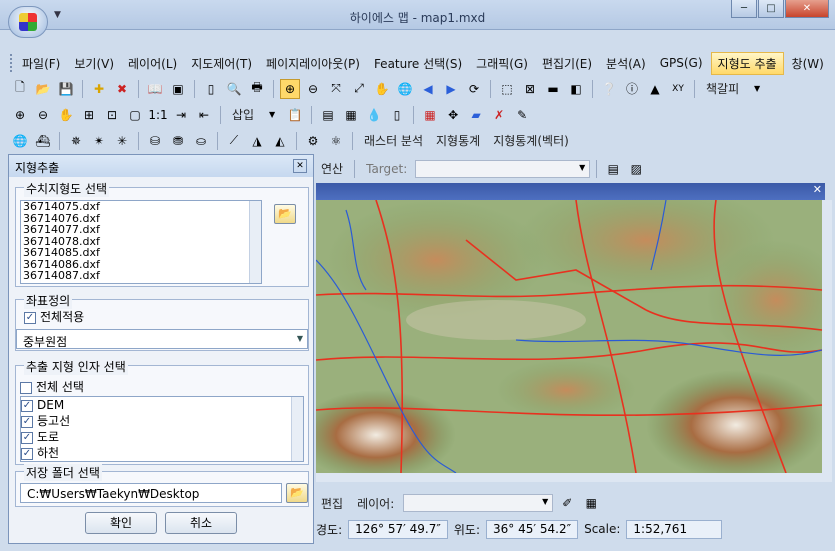 The image size is (835, 551). Describe the element at coordinates (12, 63) in the screenshot. I see `toolbar-grip` at that location.